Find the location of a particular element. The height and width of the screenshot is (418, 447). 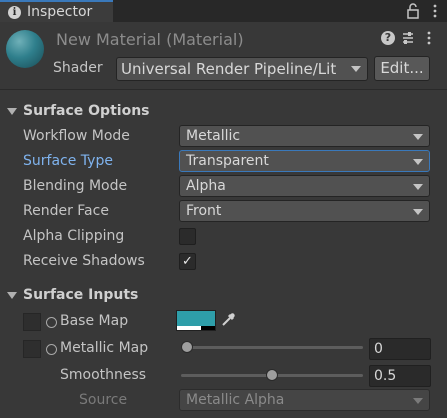

surface-type-value: Transparent is located at coordinates (227, 161).